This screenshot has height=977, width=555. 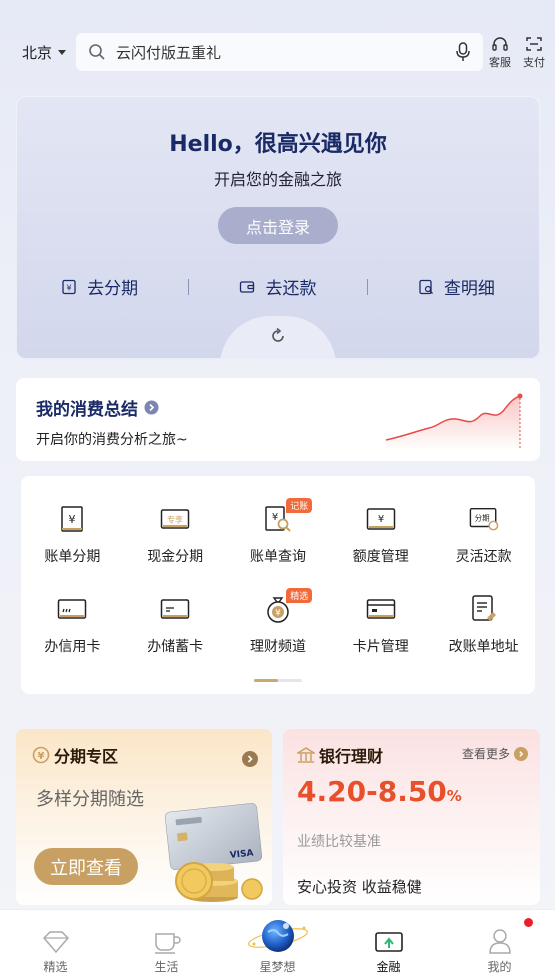 I want to click on view-more-label: 查看更多, so click(x=485, y=754).